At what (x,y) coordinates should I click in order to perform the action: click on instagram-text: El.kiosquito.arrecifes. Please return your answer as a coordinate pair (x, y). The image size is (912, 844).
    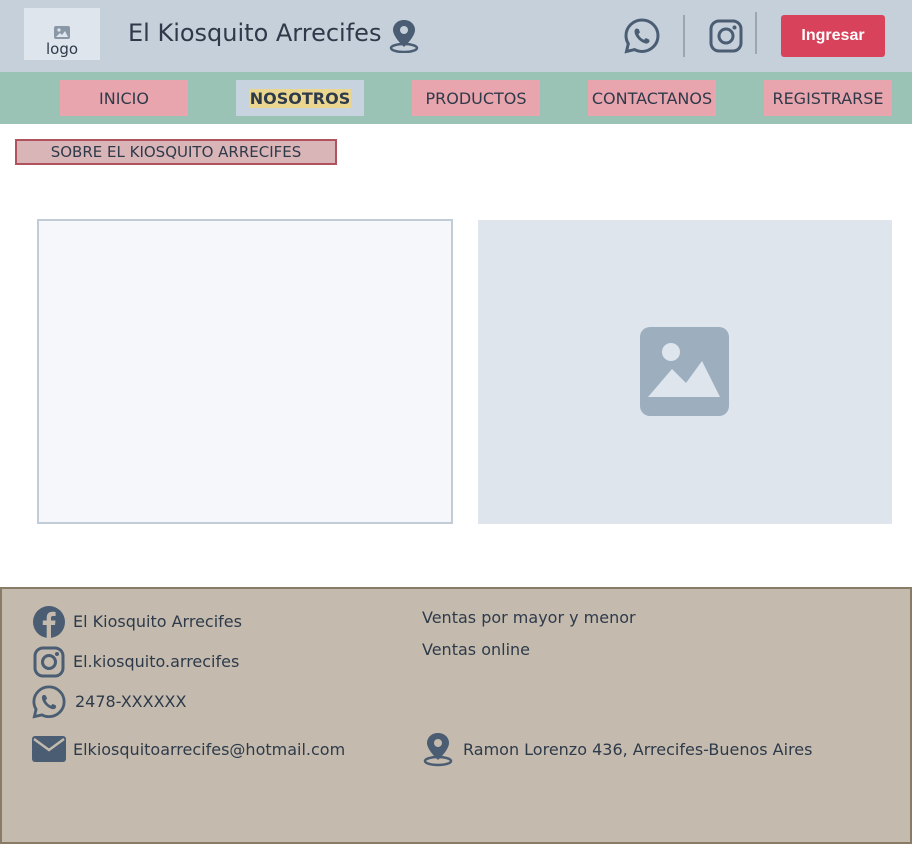
    Looking at the image, I should click on (156, 661).